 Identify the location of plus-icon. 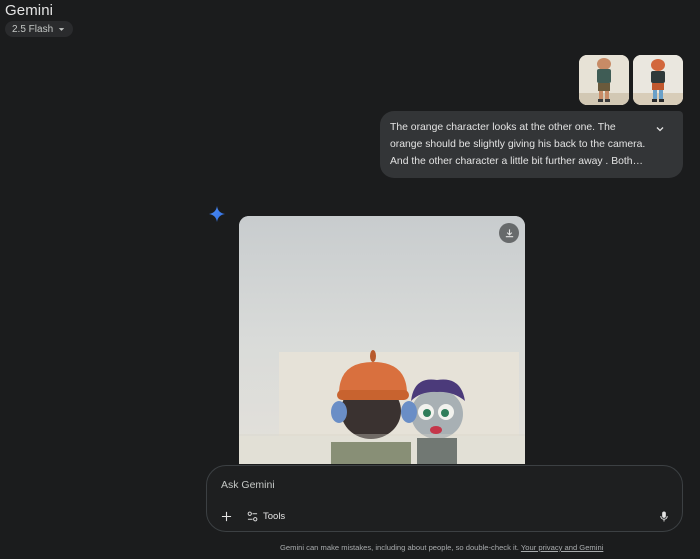
(226, 516).